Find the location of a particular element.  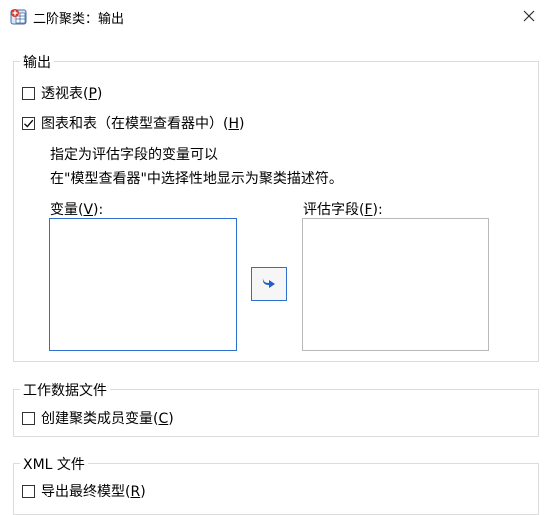

create-membership-option: 创建聚类成员变量(C) is located at coordinates (98, 418).